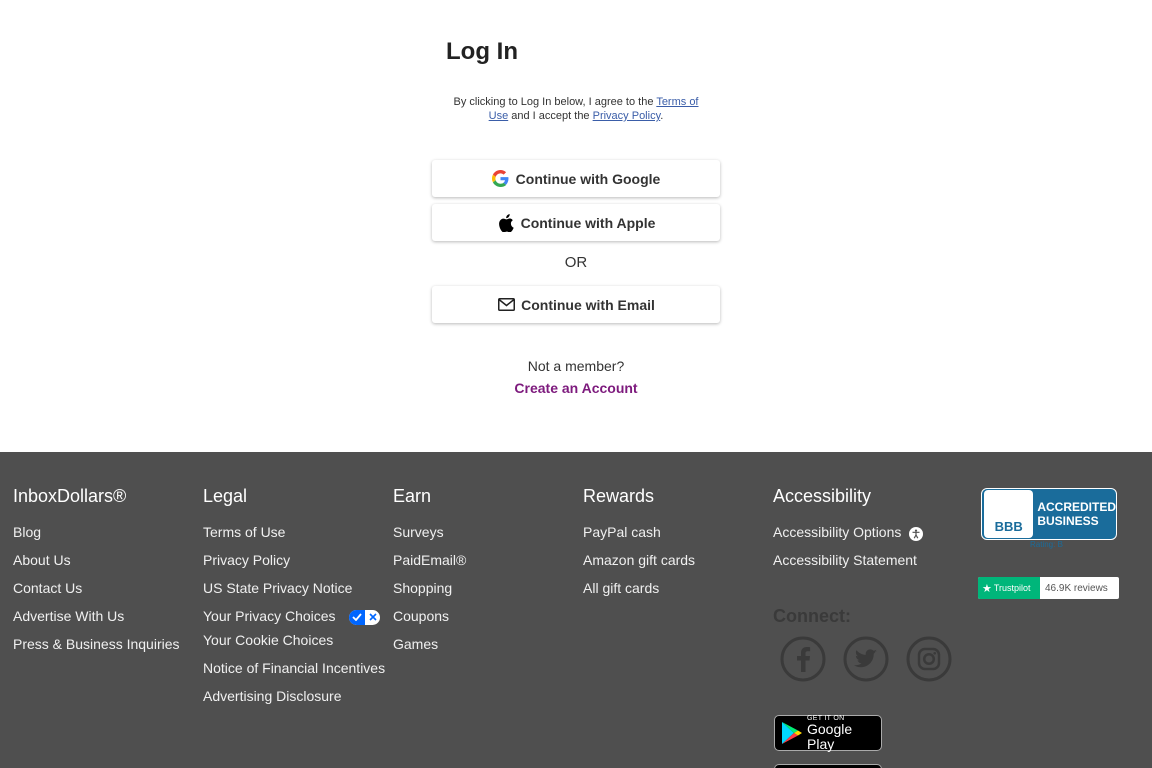 This screenshot has height=768, width=1152. Describe the element at coordinates (576, 388) in the screenshot. I see `create-account-link: Create an Account` at that location.